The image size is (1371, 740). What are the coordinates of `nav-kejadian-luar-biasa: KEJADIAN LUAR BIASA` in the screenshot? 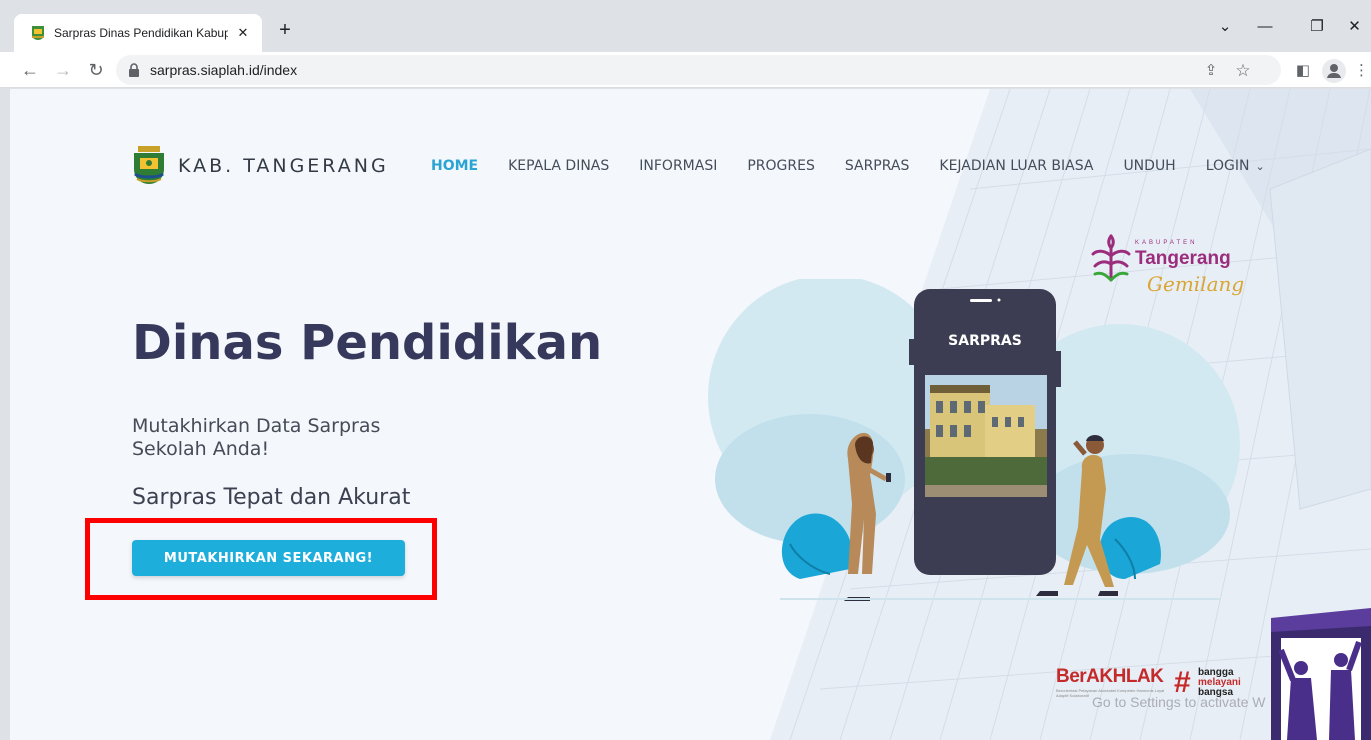 It's located at (1016, 166).